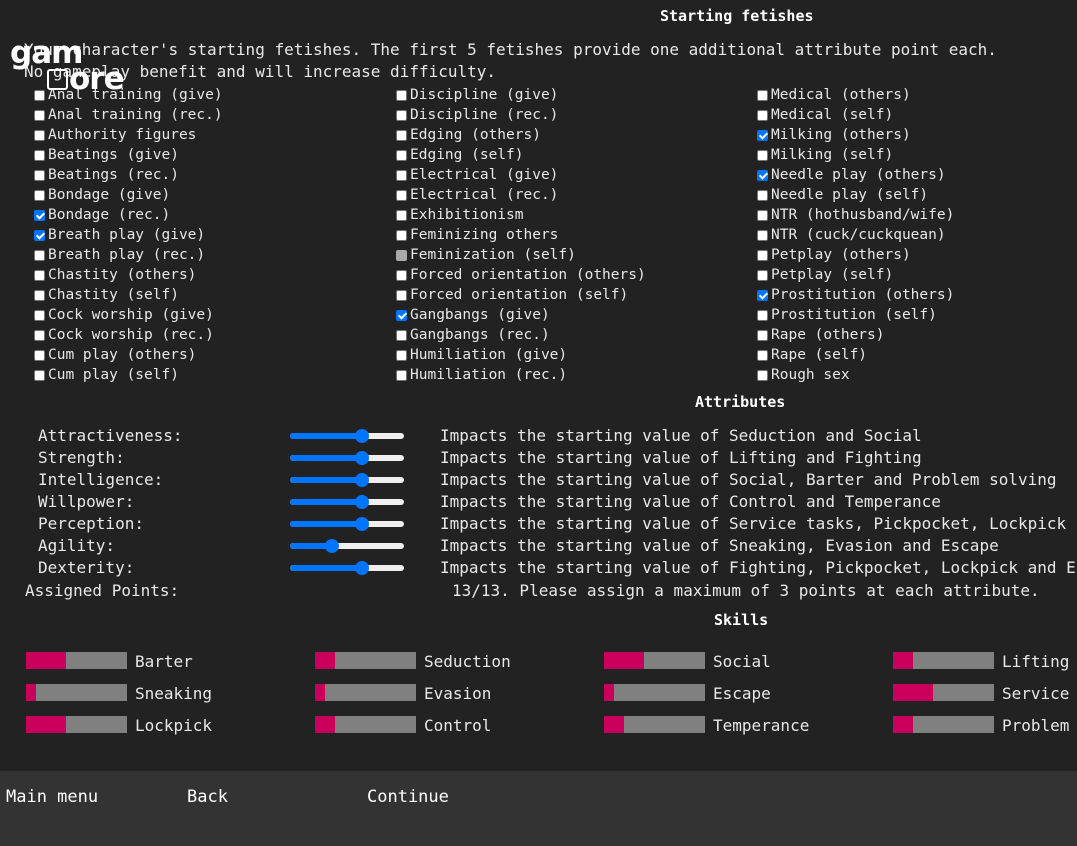 This screenshot has width=1077, height=846. Describe the element at coordinates (855, 235) in the screenshot. I see `fetish-item-ntr-cuck-cuckquean: NTR (cuck/cuckquean)` at that location.